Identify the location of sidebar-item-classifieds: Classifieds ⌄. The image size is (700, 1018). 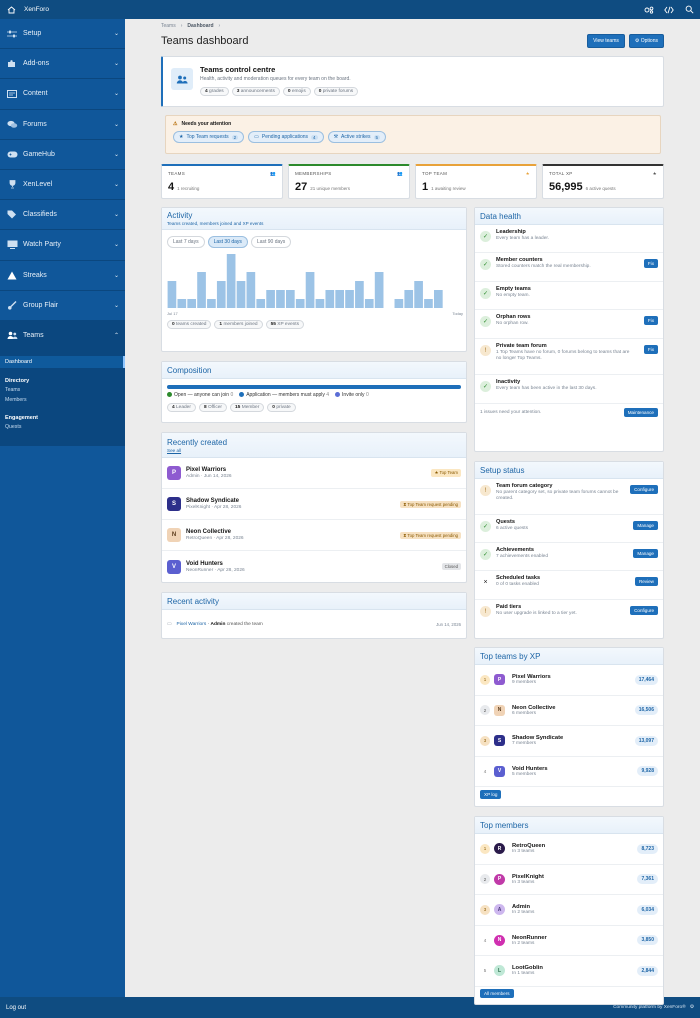
(62, 215).